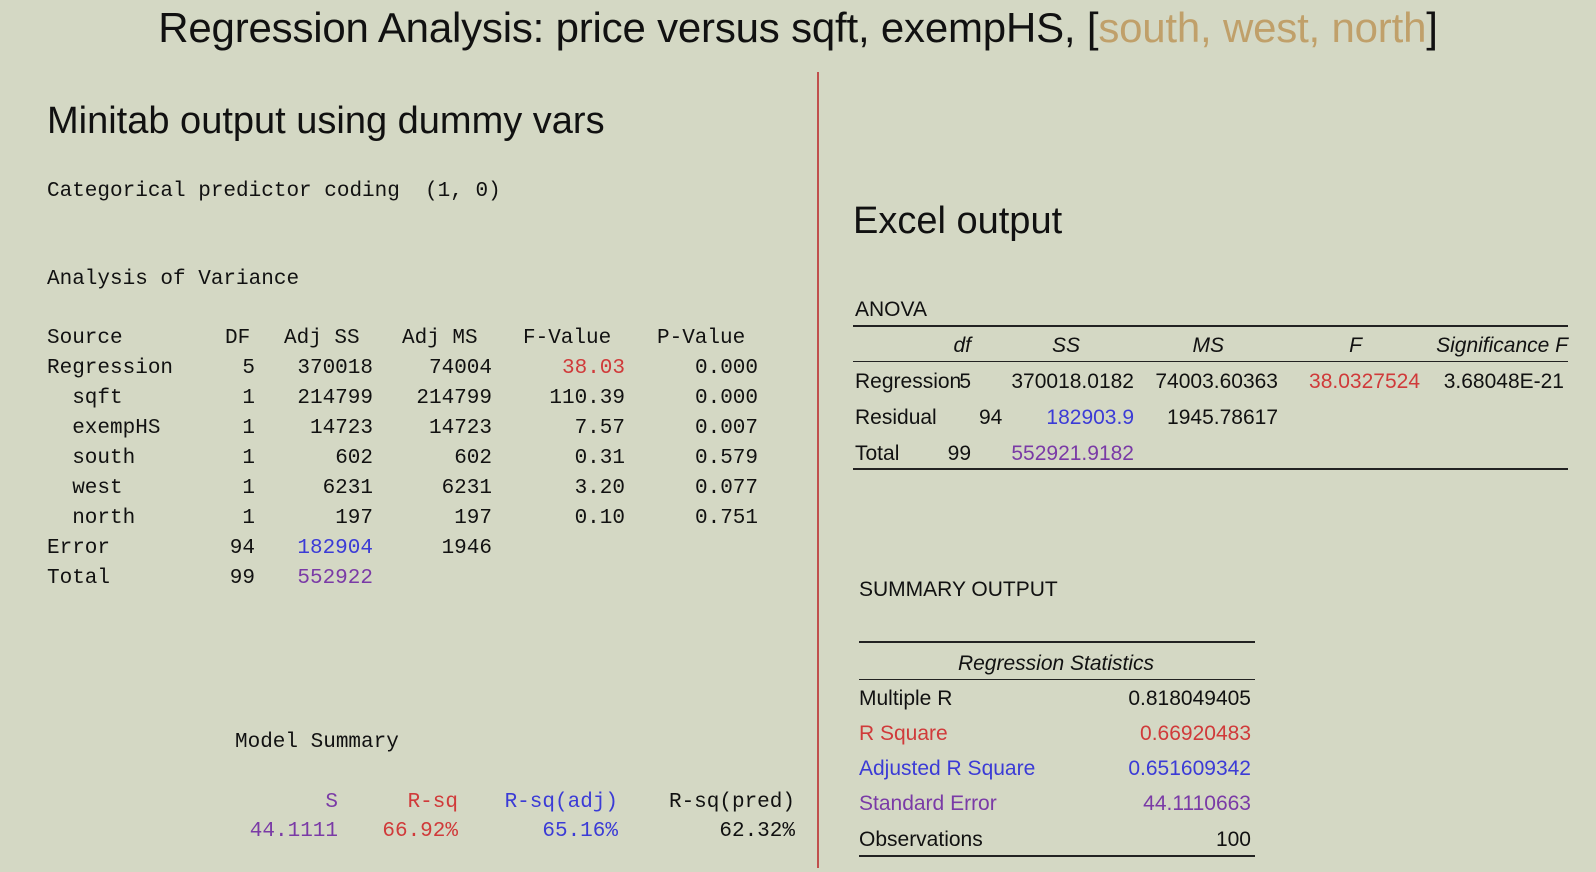 This screenshot has width=1596, height=872. I want to click on excel-summary-label: SUMMARY OUTPUT, so click(958, 589).